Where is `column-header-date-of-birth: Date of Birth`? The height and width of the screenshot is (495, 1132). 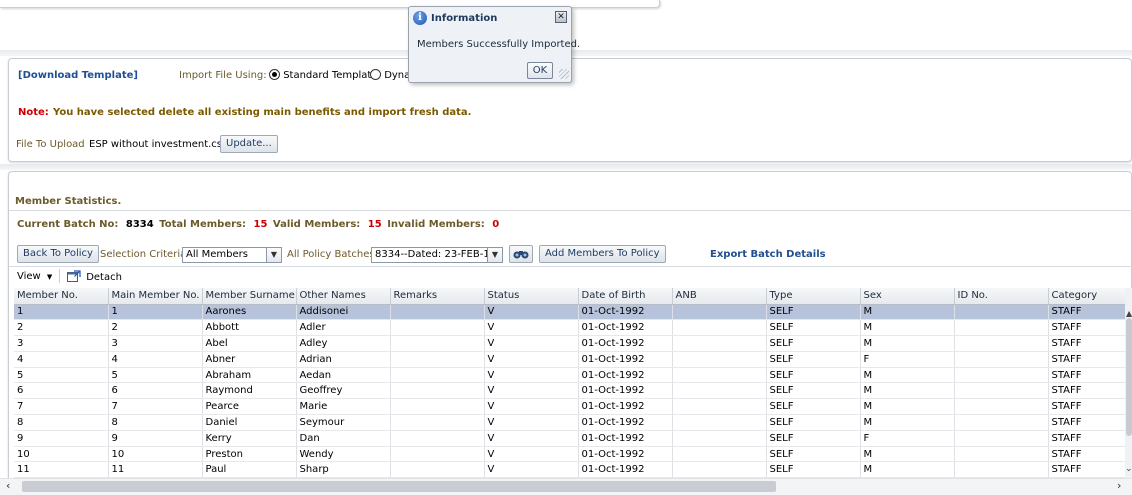
column-header-date-of-birth: Date of Birth is located at coordinates (625, 296).